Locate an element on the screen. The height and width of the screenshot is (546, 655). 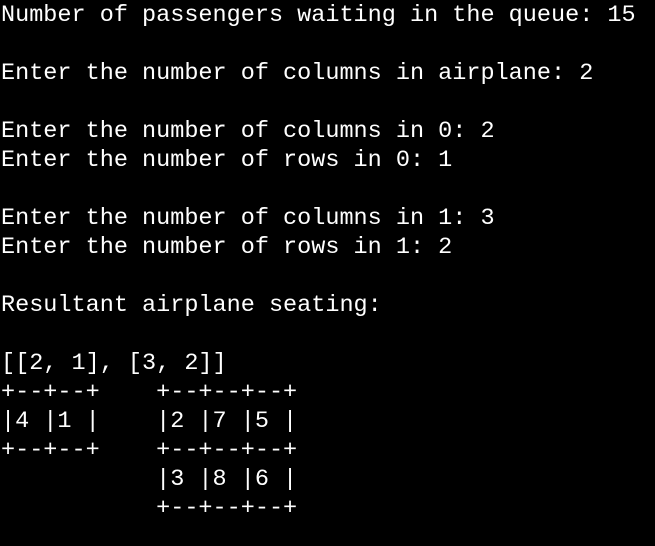
columns-in-0-prompt: Enter the number of columns in 0: 2 is located at coordinates (248, 131).